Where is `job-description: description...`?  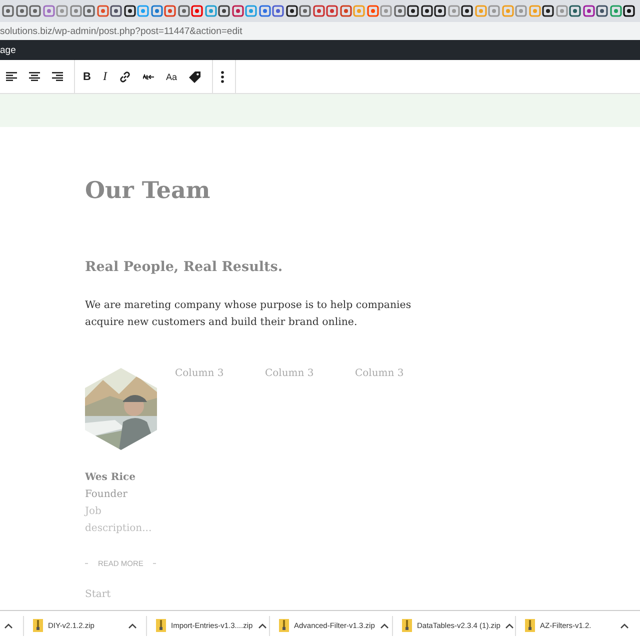 job-description: description... is located at coordinates (119, 529).